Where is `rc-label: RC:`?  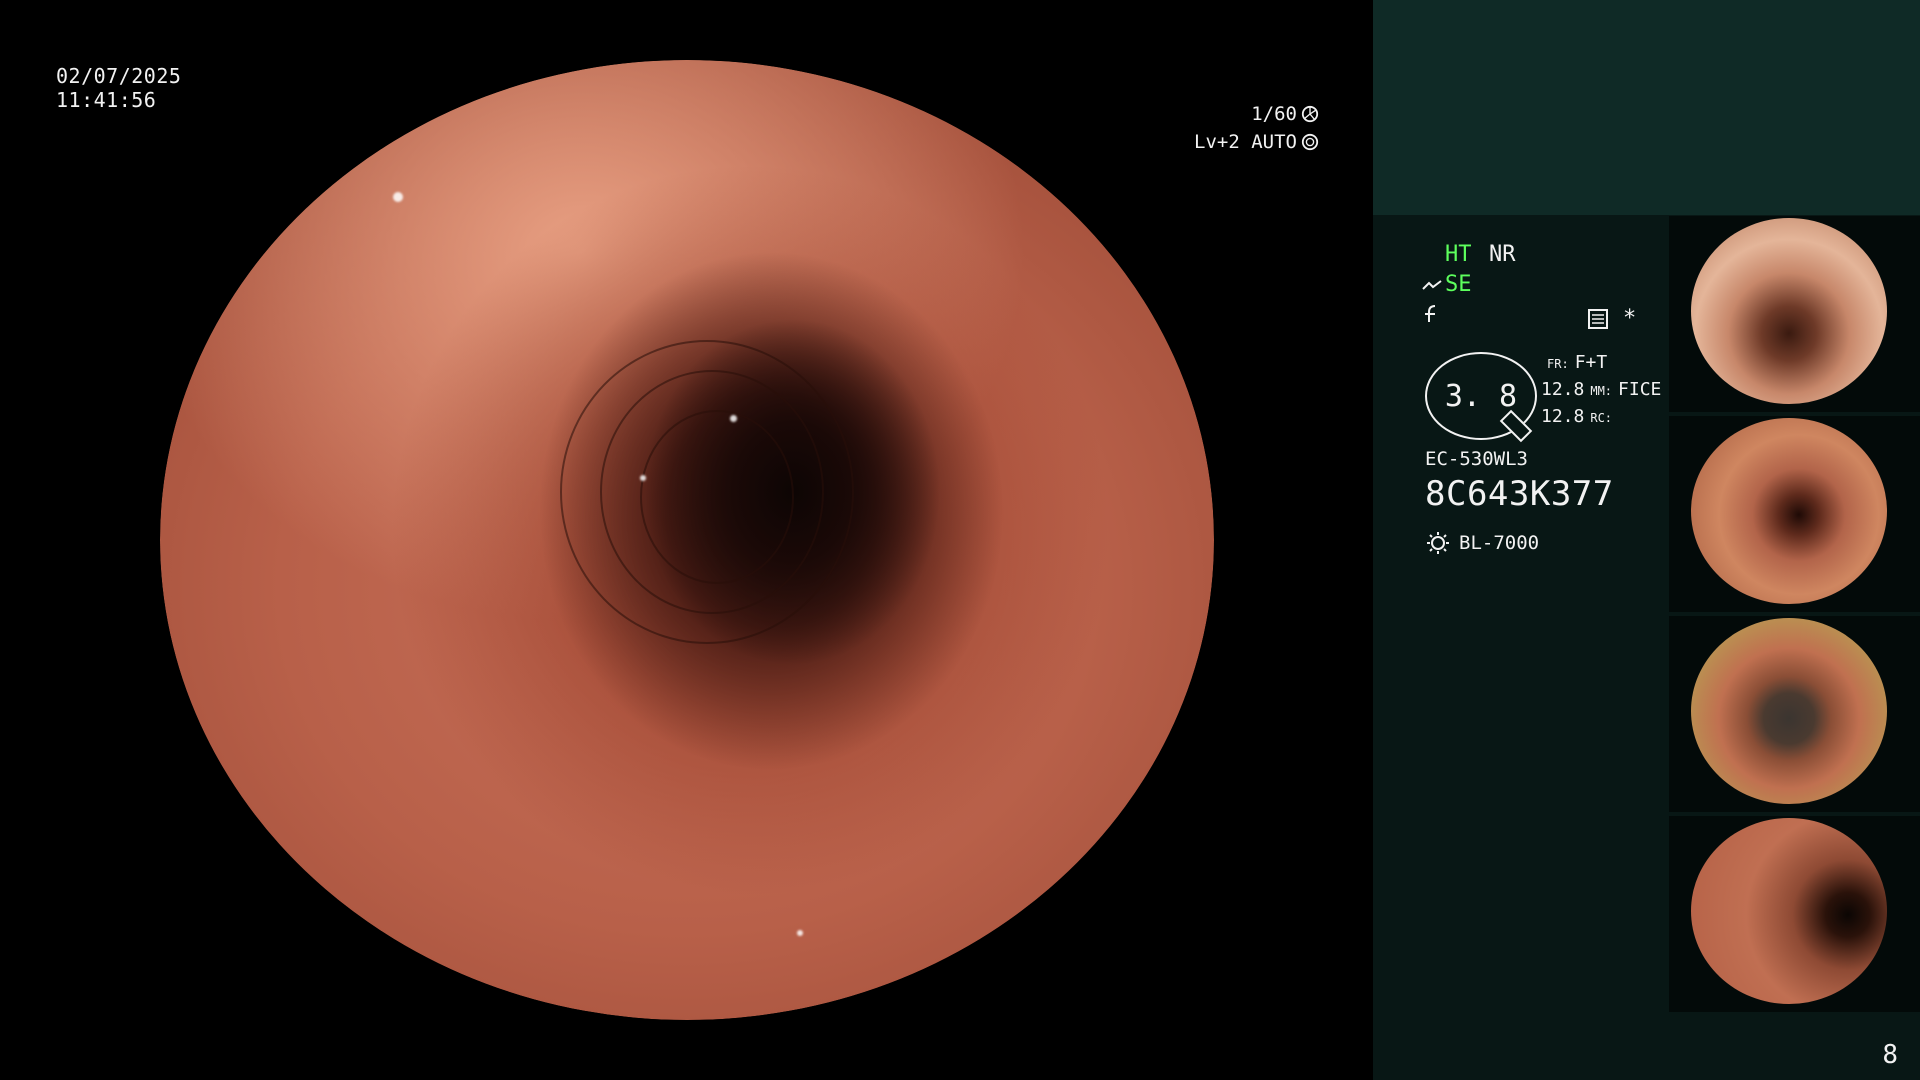 rc-label: RC: is located at coordinates (1601, 418).